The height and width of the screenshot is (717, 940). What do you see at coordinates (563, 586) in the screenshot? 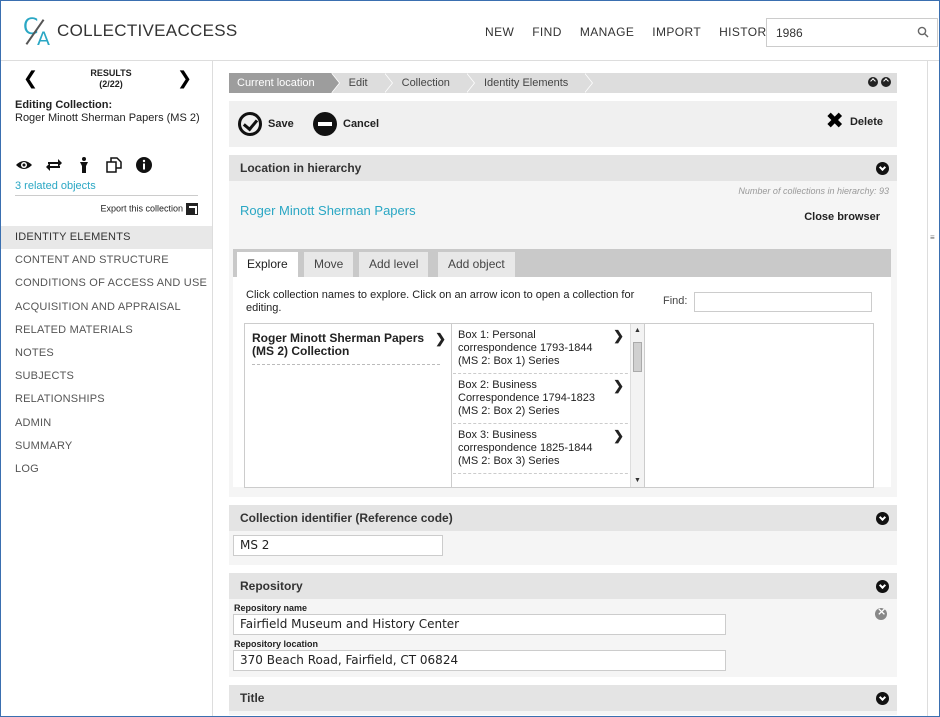
I see `repository-panel-header: Repository` at bounding box center [563, 586].